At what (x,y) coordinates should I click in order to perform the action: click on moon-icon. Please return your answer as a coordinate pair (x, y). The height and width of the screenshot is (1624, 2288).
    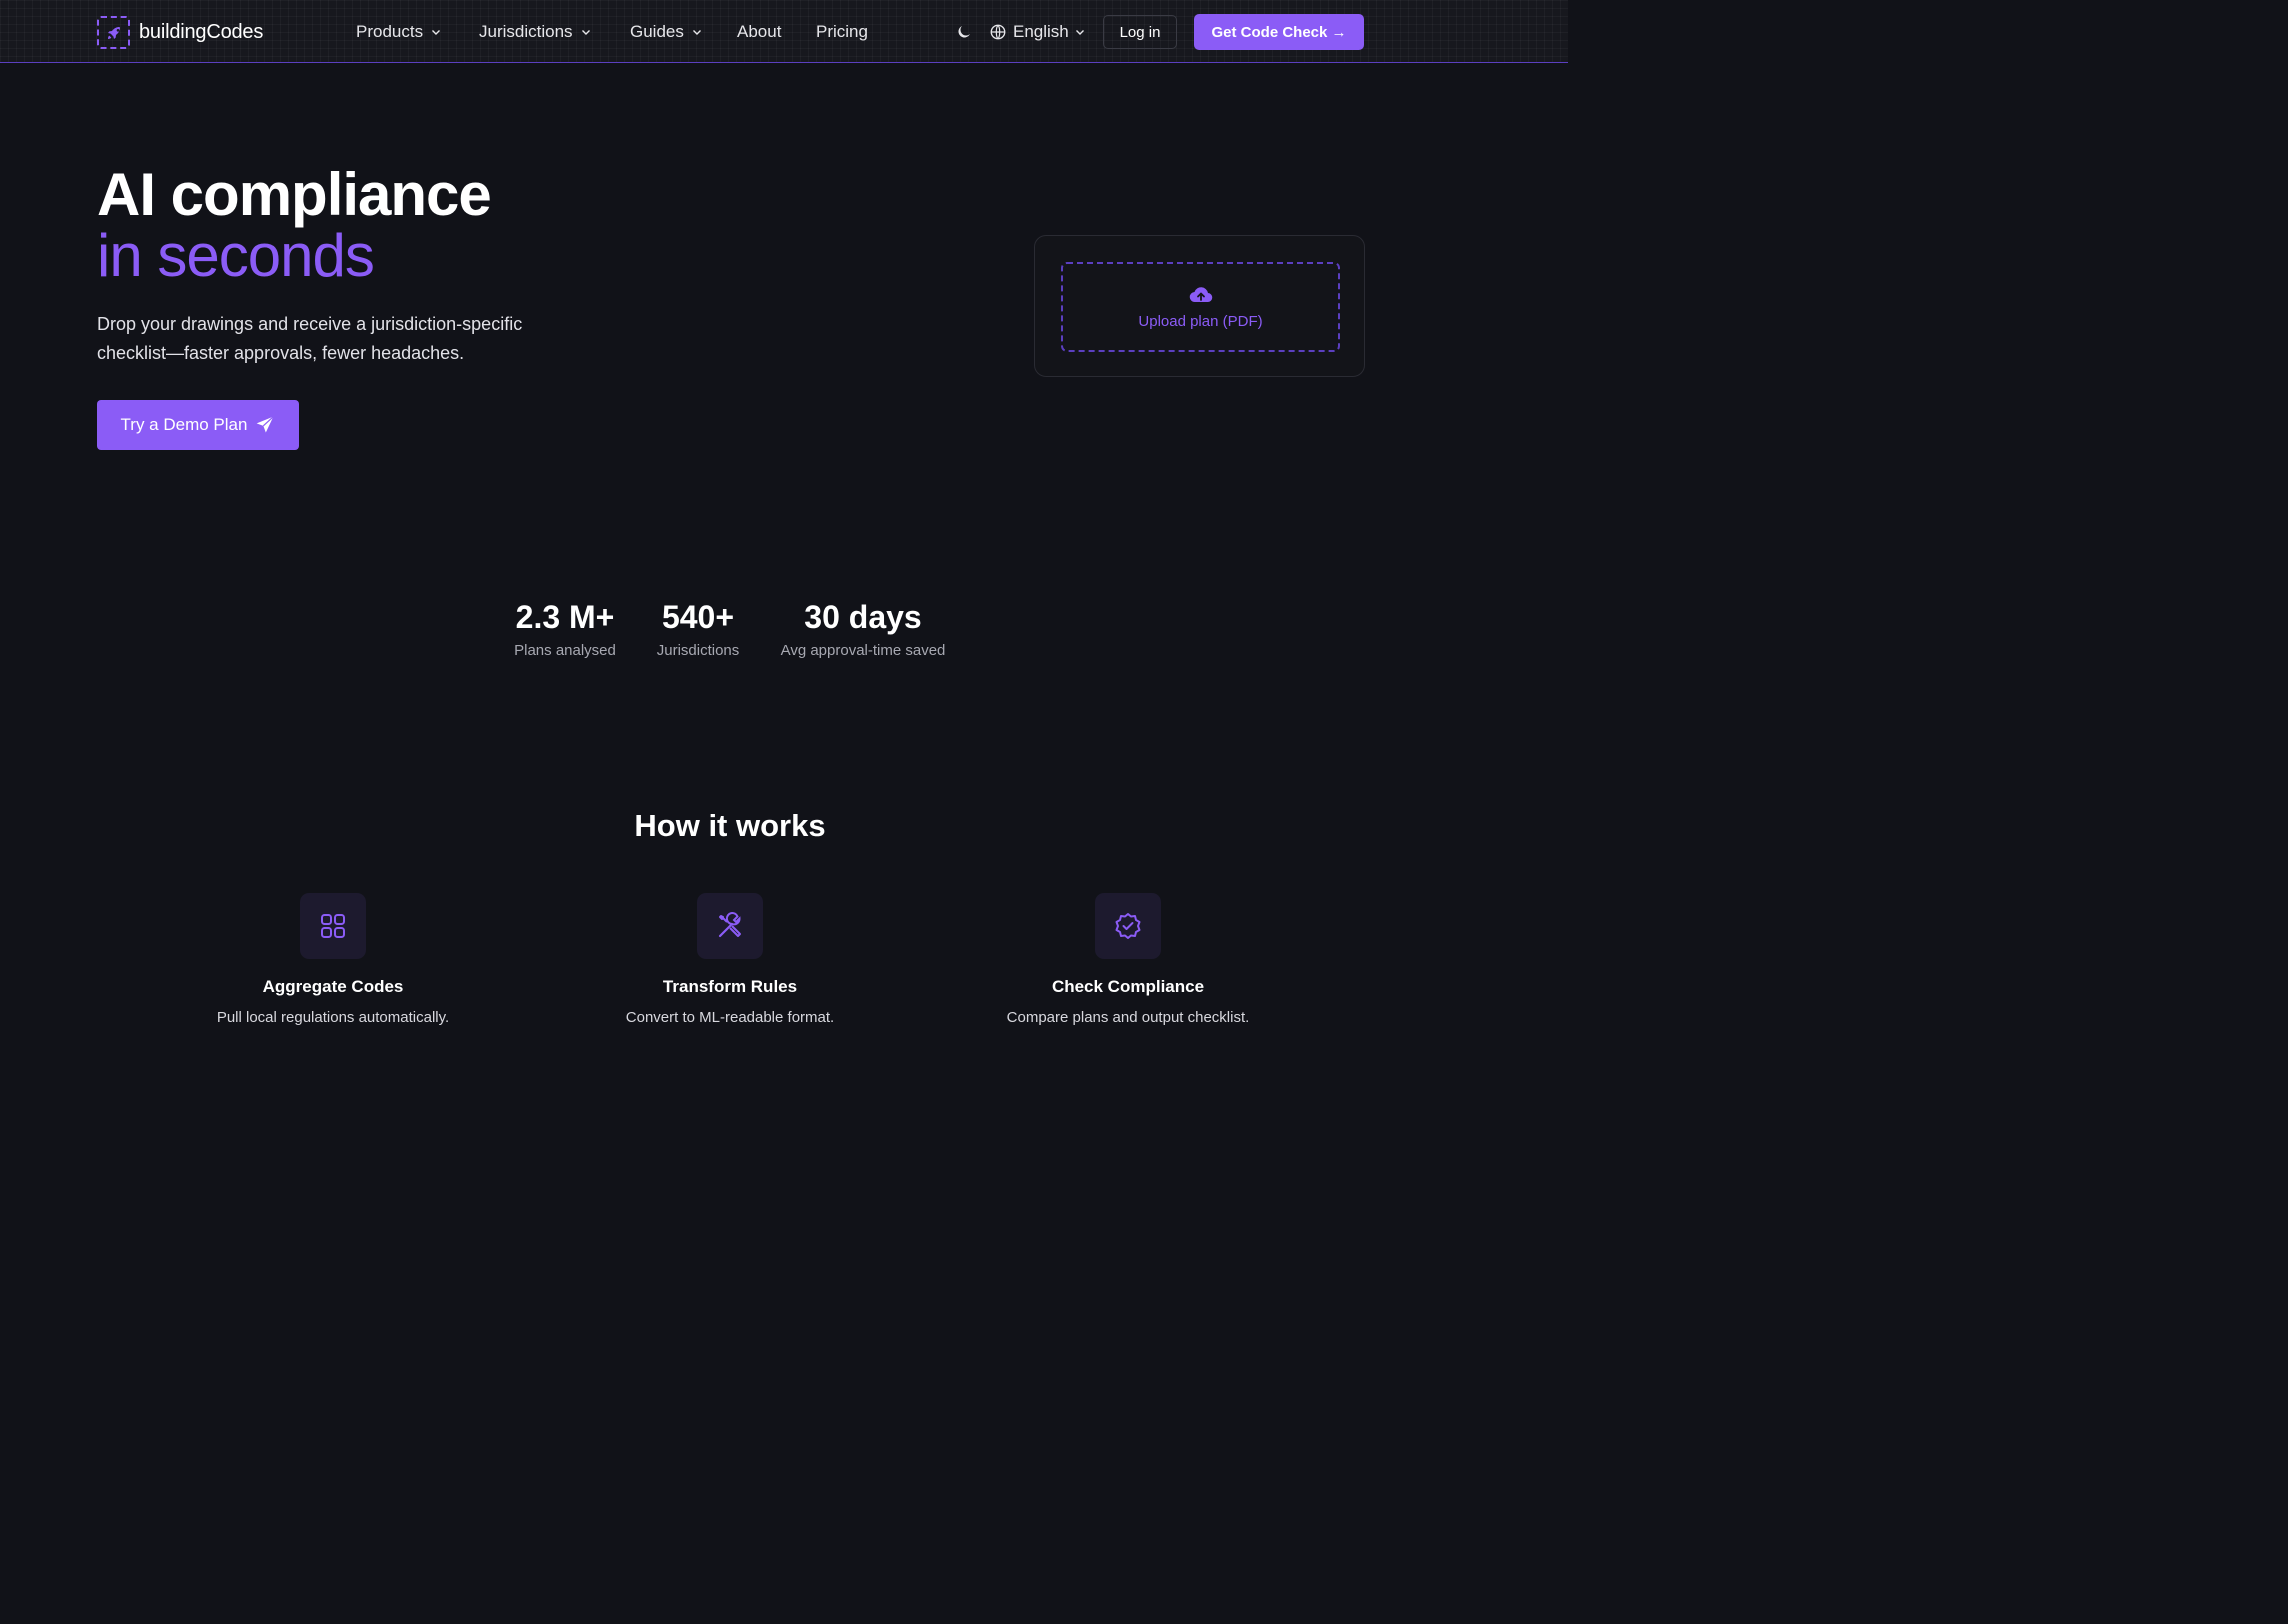
    Looking at the image, I should click on (964, 32).